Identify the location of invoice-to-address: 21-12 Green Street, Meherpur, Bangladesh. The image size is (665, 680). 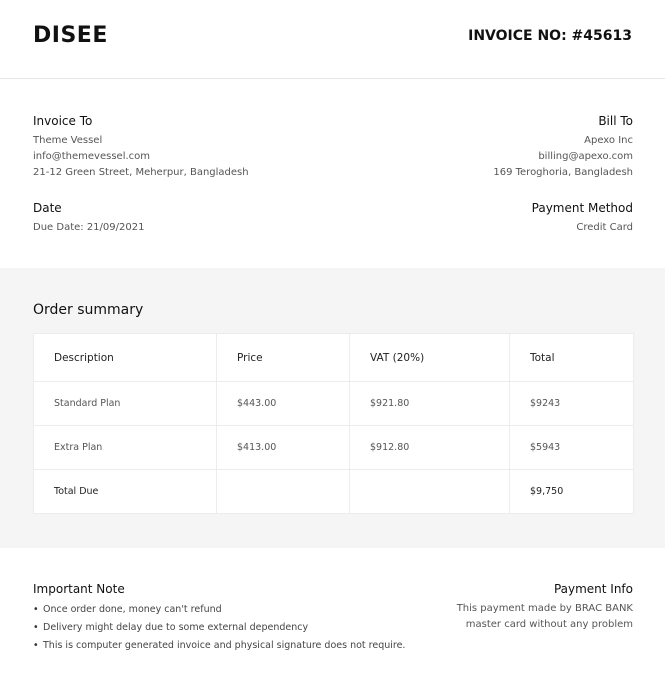
(141, 172).